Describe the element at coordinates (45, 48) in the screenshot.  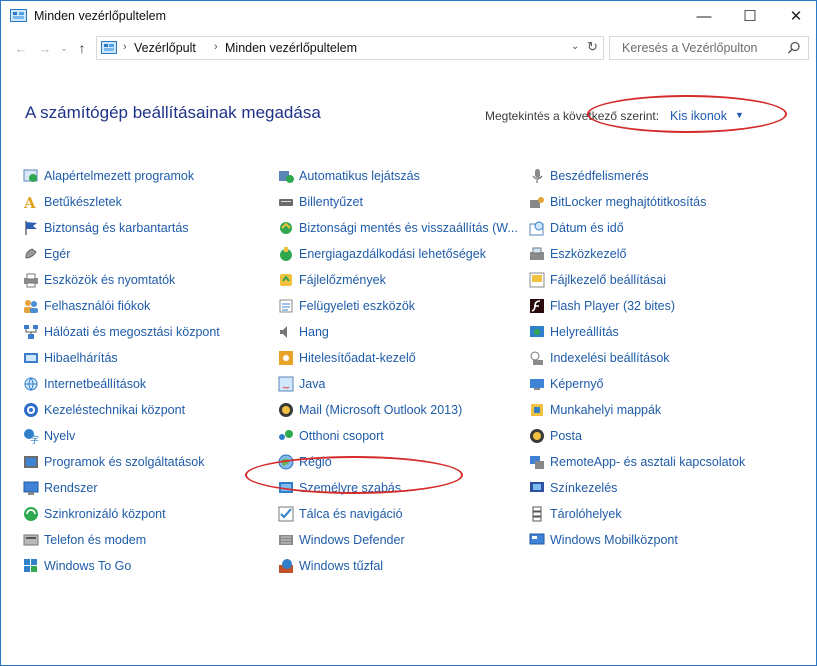
I see `forward-button: →` at that location.